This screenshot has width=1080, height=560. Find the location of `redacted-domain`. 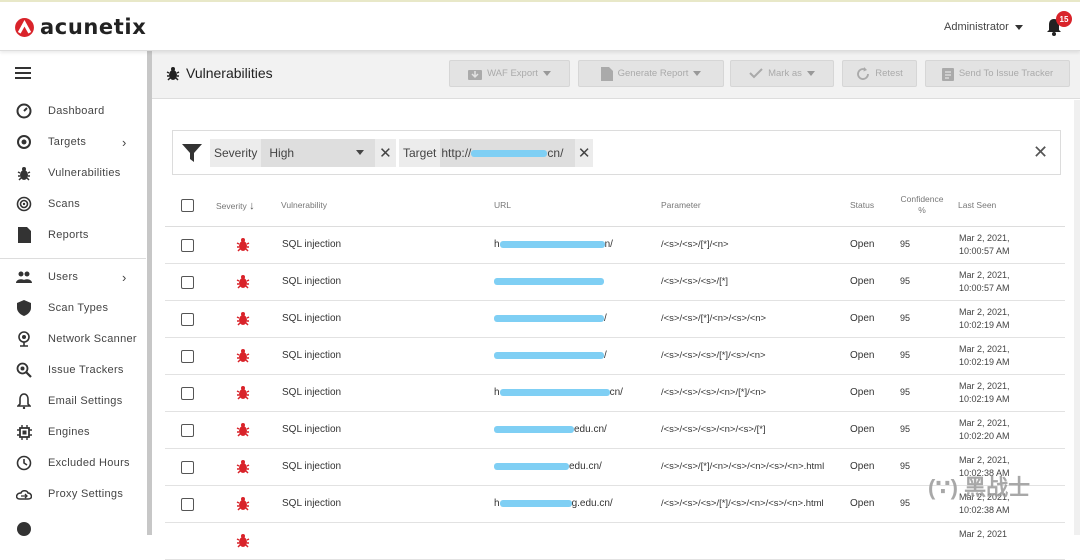

redacted-domain is located at coordinates (509, 153).